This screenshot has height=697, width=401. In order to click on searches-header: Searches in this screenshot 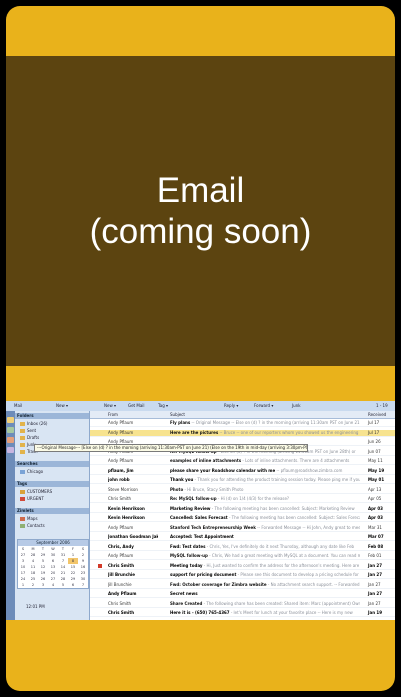, I will do `click(52, 464)`.